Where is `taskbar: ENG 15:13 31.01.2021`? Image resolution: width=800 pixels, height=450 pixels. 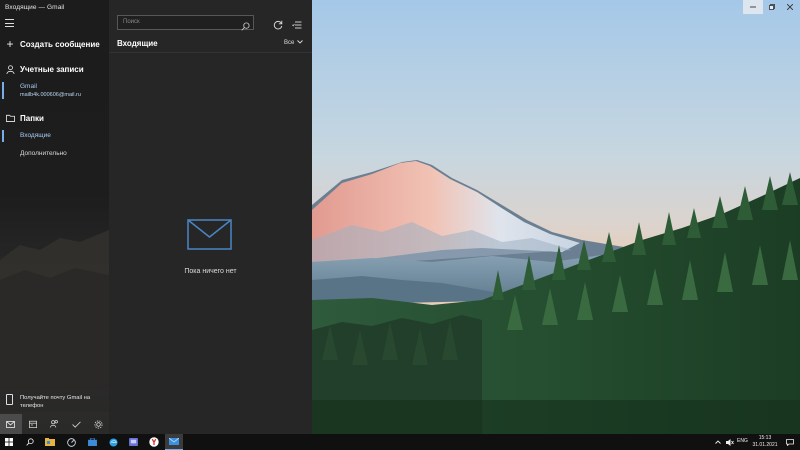
taskbar: ENG 15:13 31.01.2021 is located at coordinates (400, 442).